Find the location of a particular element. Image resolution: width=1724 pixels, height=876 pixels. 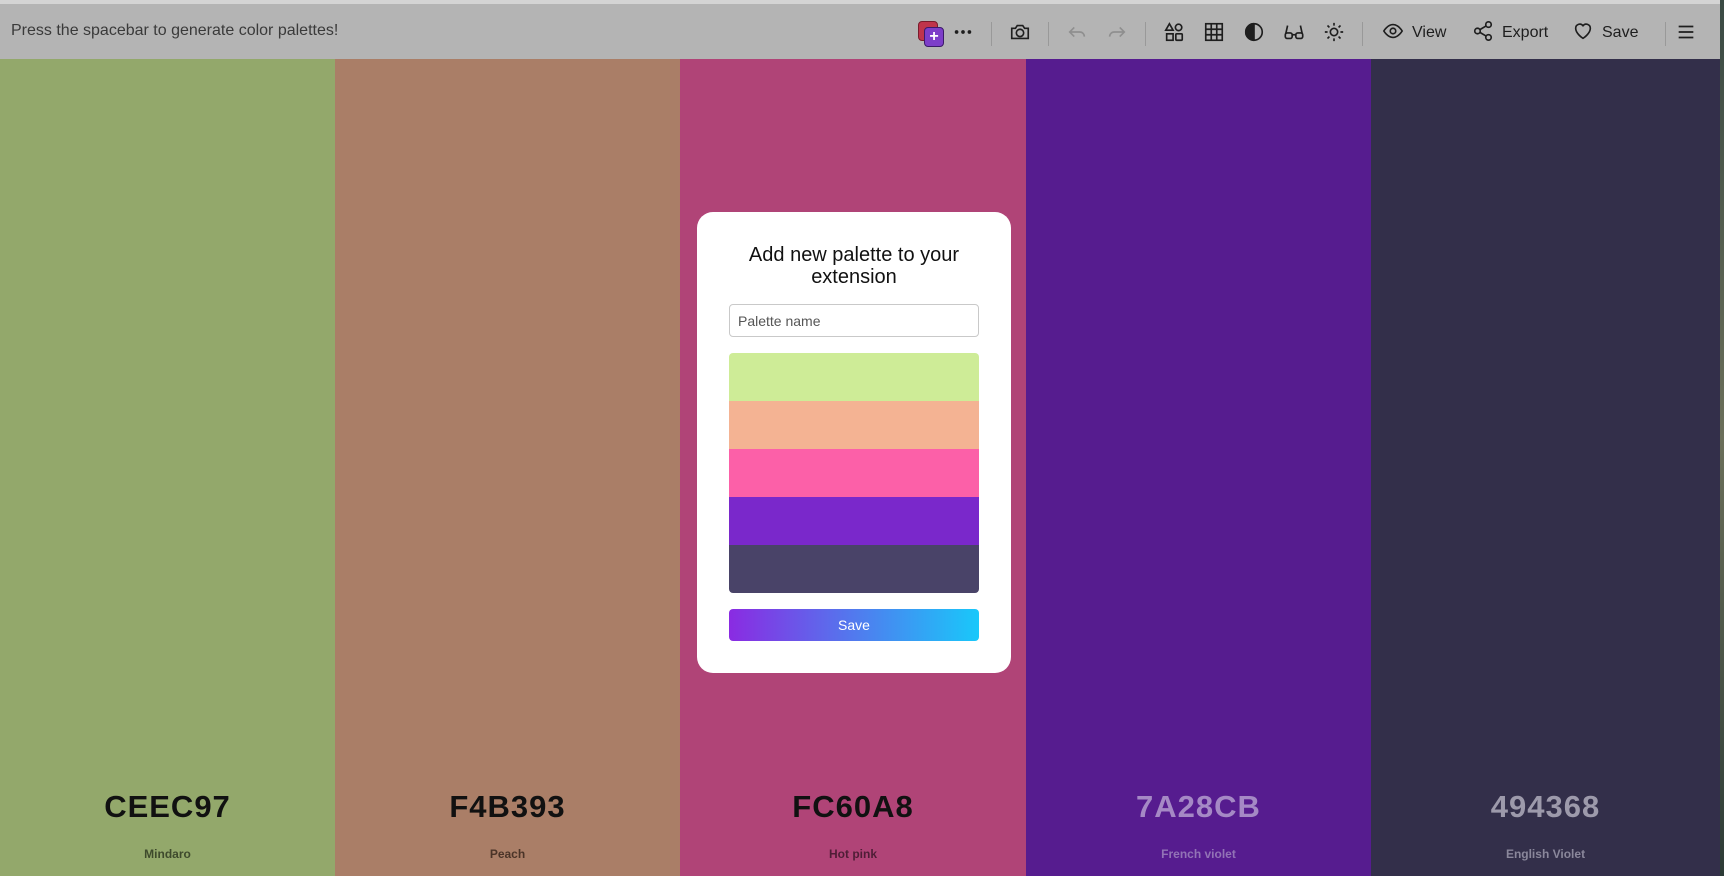

menu-icon is located at coordinates (1686, 32).